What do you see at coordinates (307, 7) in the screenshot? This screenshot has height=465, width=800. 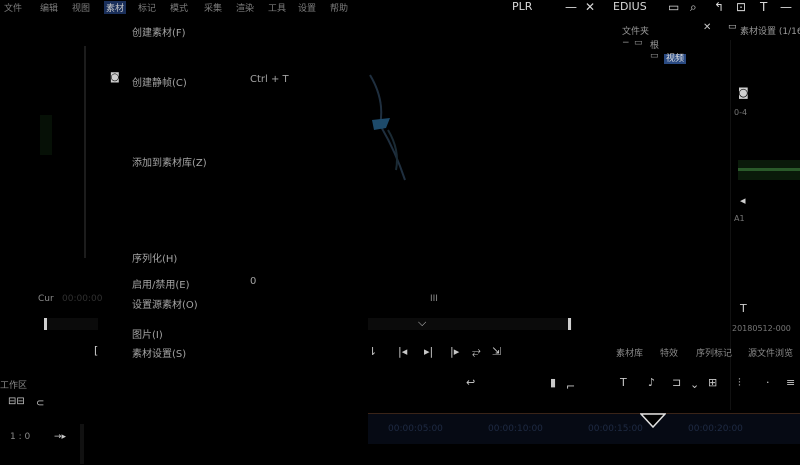 I see `menu-settings: 设置` at bounding box center [307, 7].